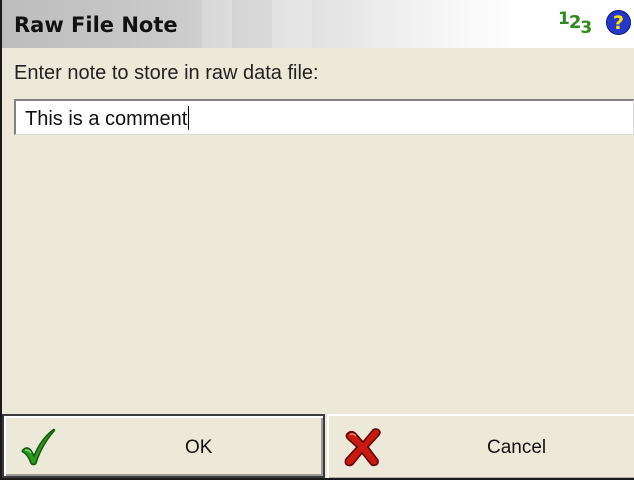 Image resolution: width=634 pixels, height=480 pixels. Describe the element at coordinates (324, 117) in the screenshot. I see `note-input-field: This is a comment` at that location.